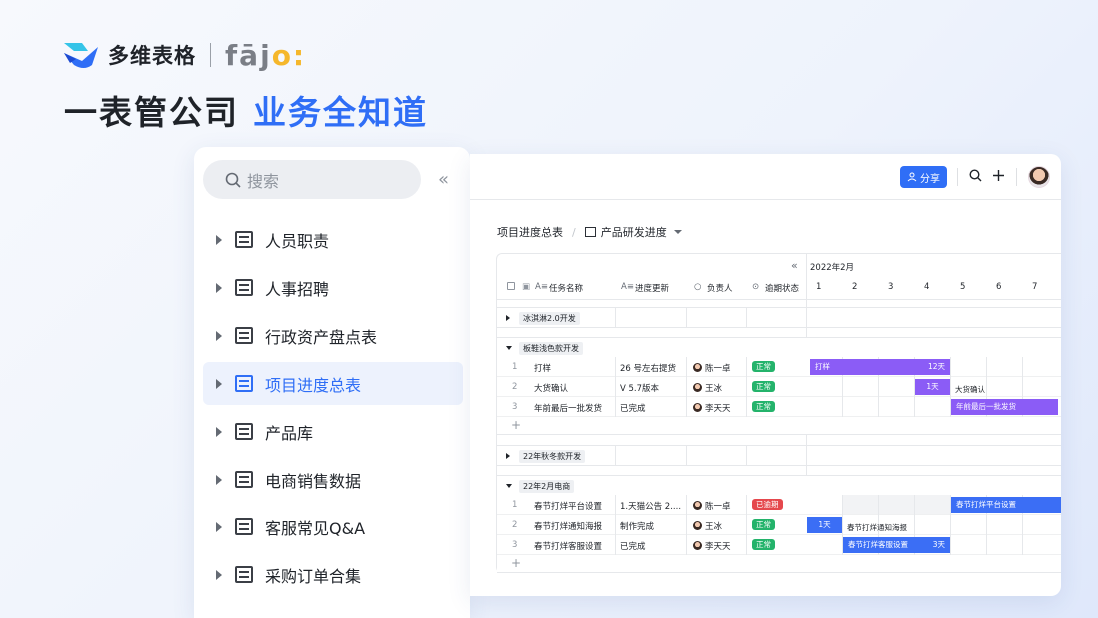 Image resolution: width=1098 pixels, height=618 pixels. What do you see at coordinates (333, 239) in the screenshot?
I see `sidebar-item-people: 人员职责` at bounding box center [333, 239].